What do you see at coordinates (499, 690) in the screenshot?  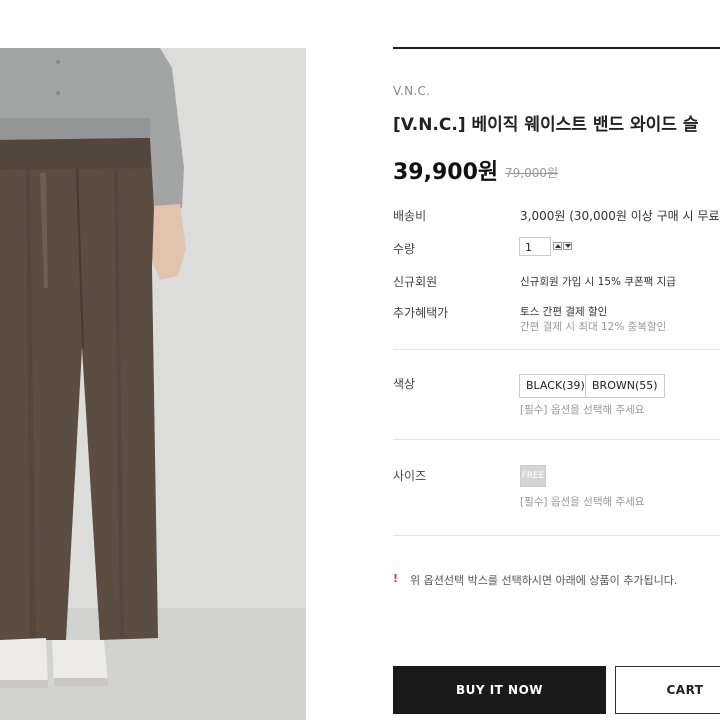 I see `buy-now-button: BUY IT NOW` at bounding box center [499, 690].